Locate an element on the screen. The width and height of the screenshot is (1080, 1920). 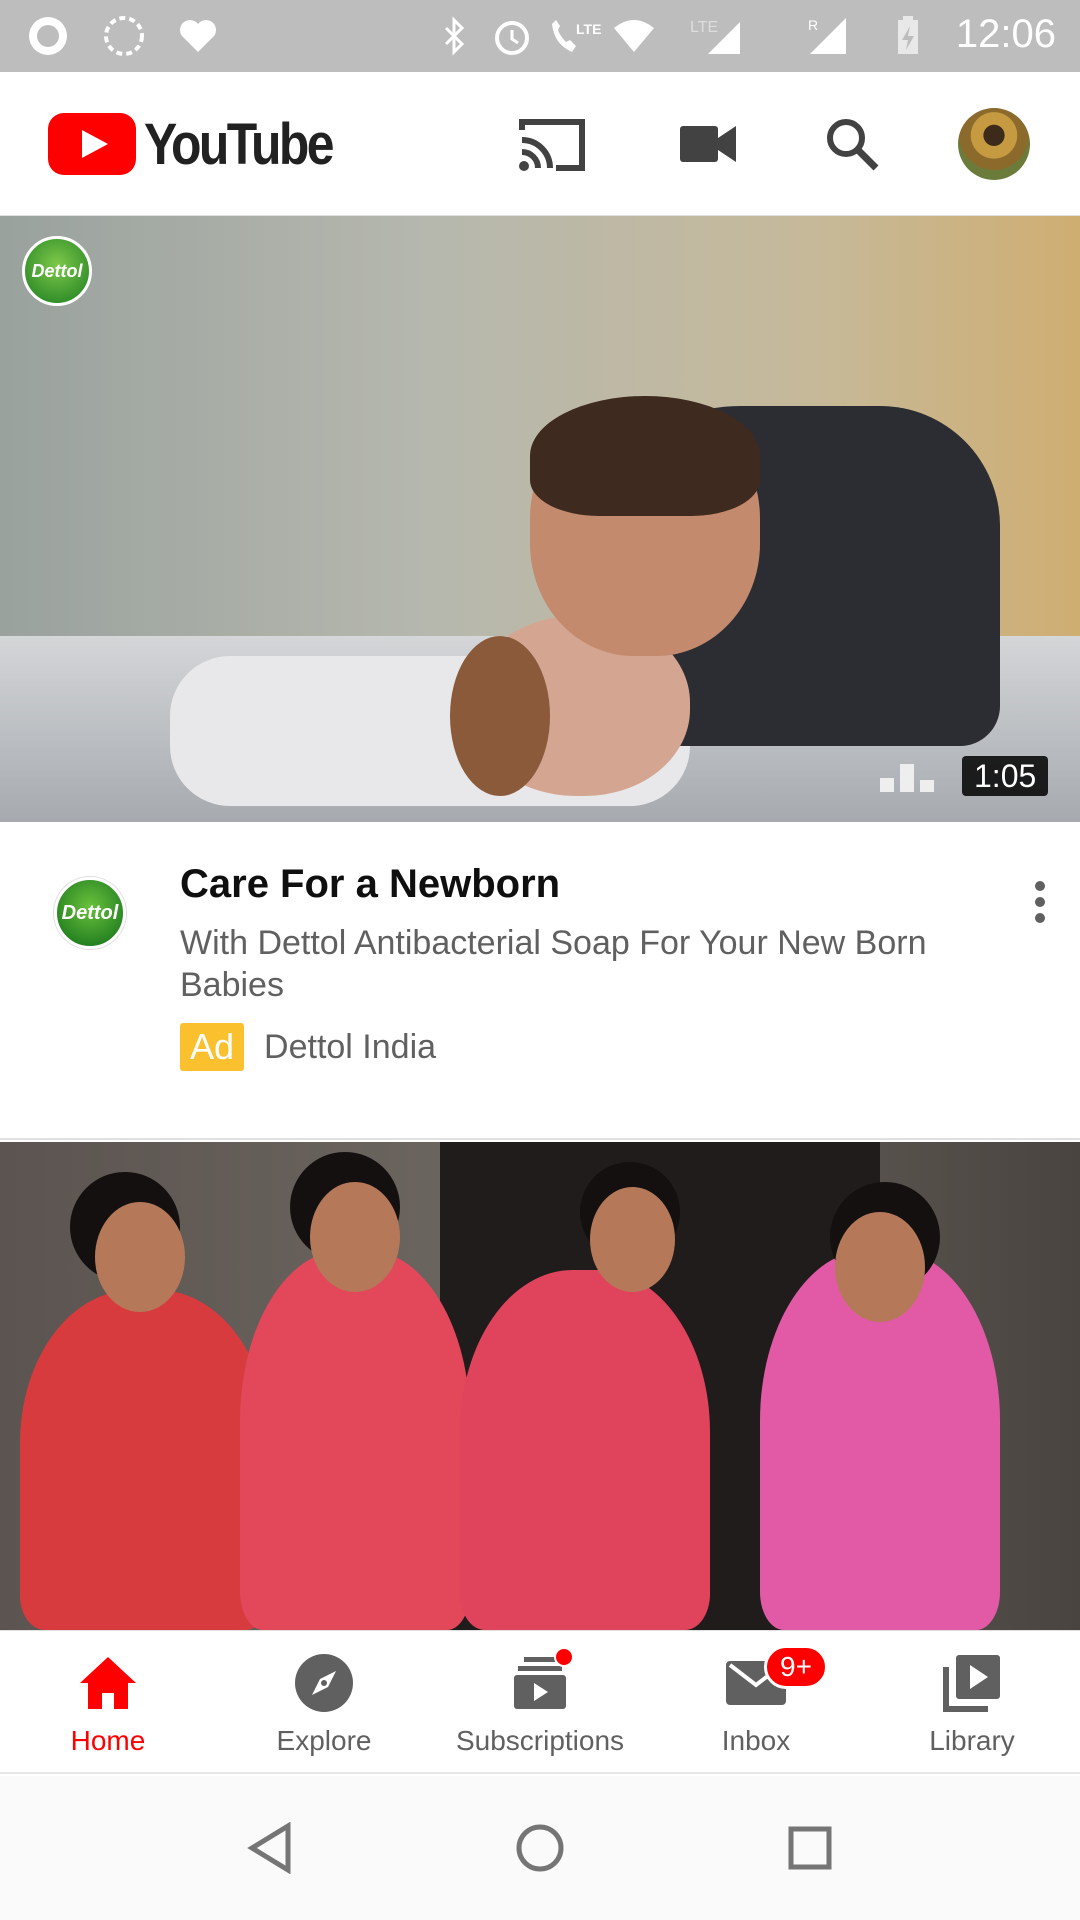
upload-button is located at coordinates (708, 144).